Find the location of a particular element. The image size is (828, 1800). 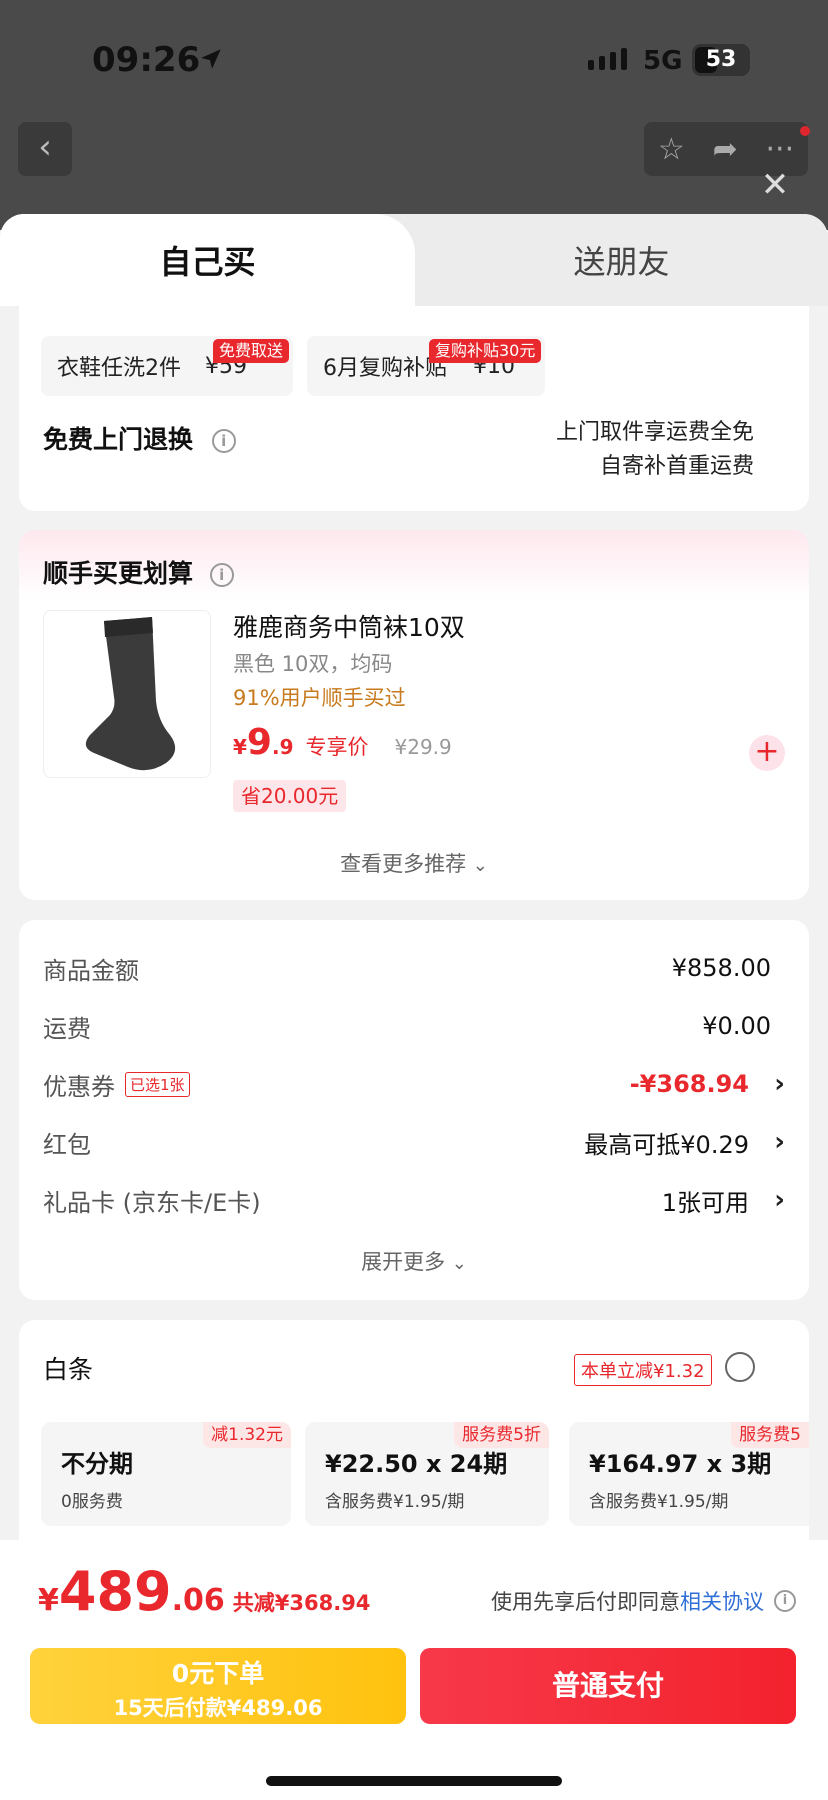

summary-row-redpacket: 红包 最高可抵¥0.29 › is located at coordinates (414, 1142).